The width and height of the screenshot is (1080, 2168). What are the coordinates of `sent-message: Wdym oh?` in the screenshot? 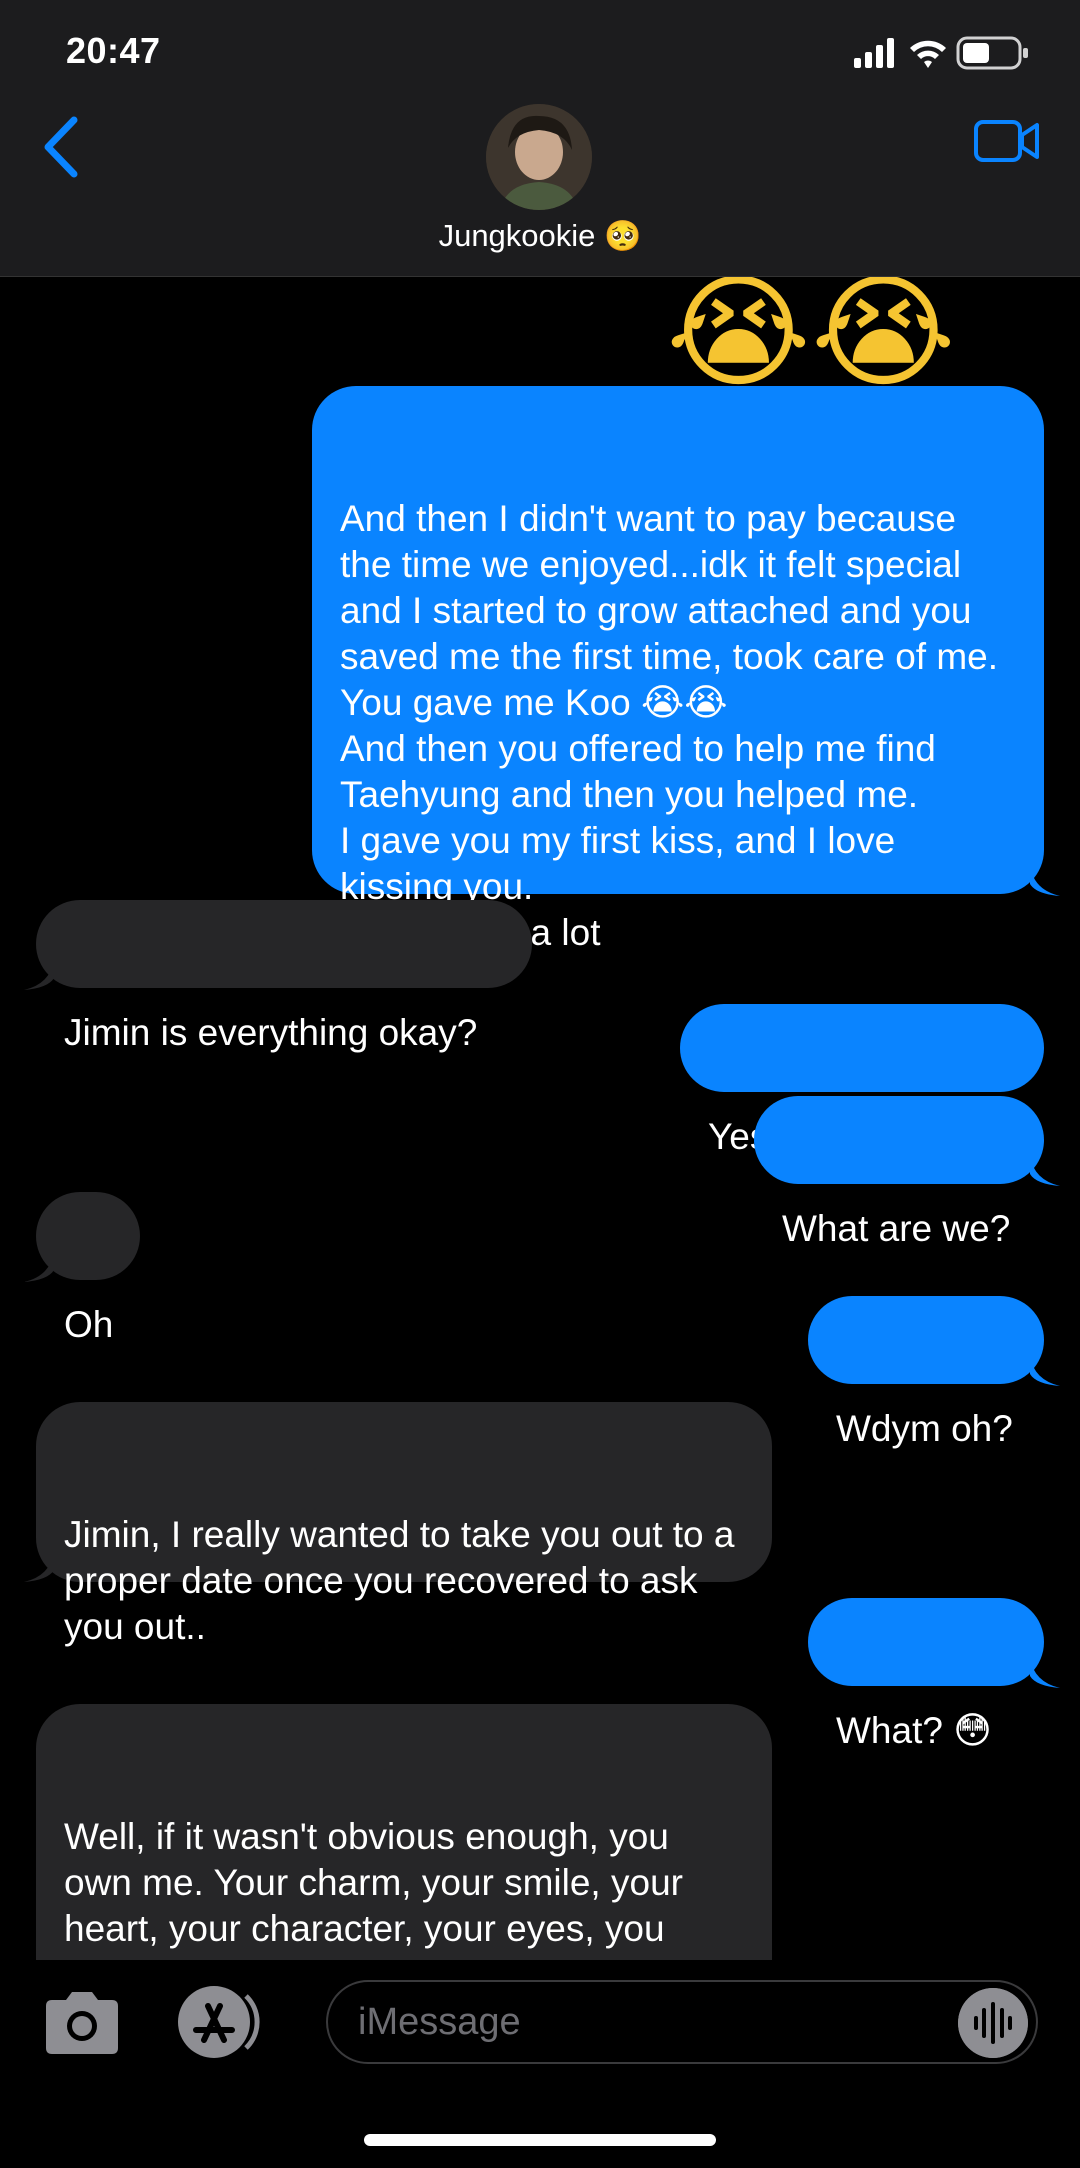 It's located at (926, 1372).